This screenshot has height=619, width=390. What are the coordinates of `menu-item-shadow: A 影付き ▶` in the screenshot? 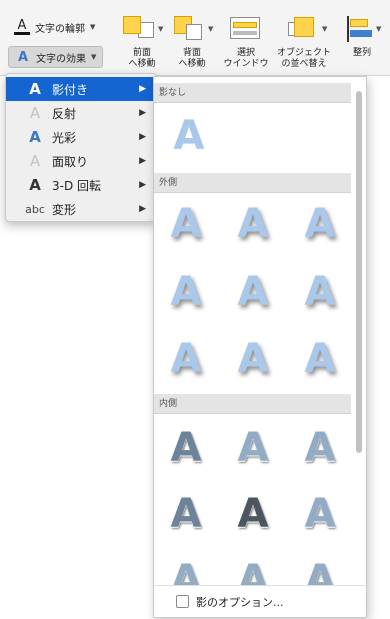 It's located at (81, 89).